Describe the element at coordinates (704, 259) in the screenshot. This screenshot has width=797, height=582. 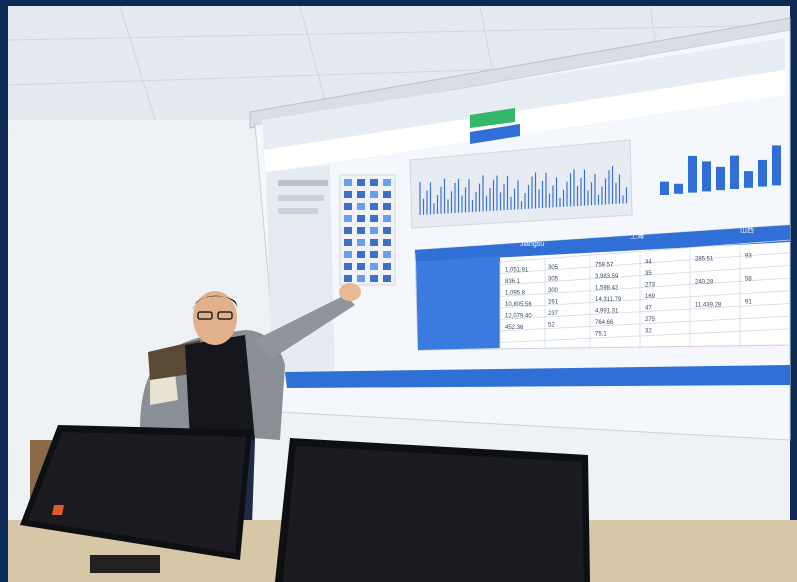
I see `table-cell: 285.51` at that location.